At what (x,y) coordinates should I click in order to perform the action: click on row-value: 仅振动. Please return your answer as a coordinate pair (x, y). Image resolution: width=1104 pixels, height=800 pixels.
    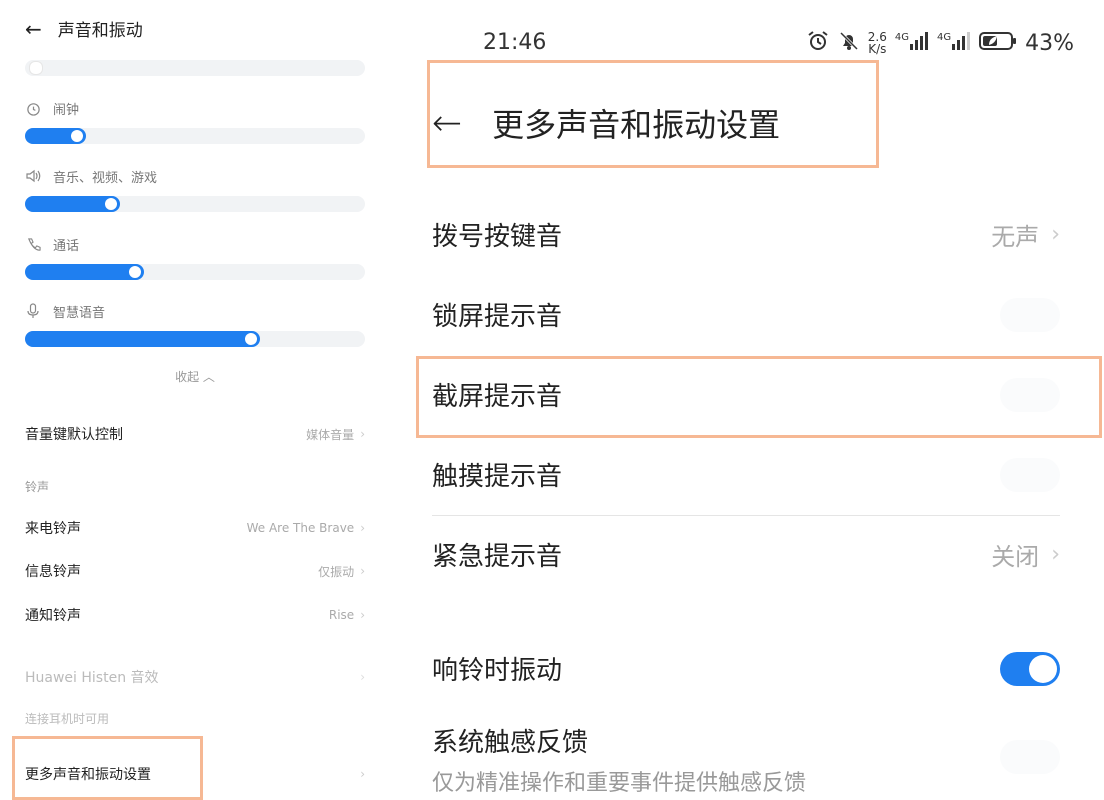
    Looking at the image, I should click on (336, 571).